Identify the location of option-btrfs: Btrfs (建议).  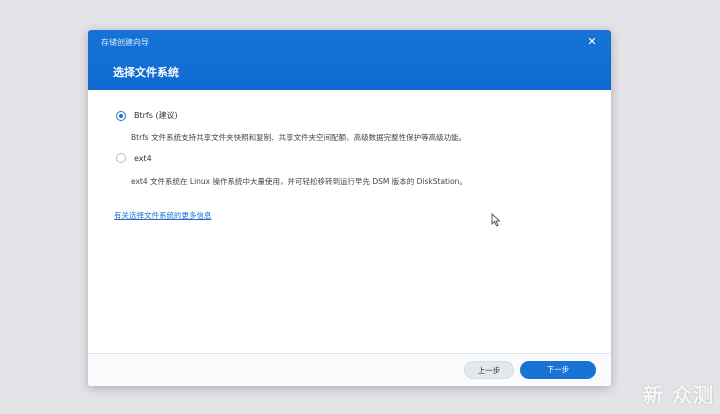
(147, 115).